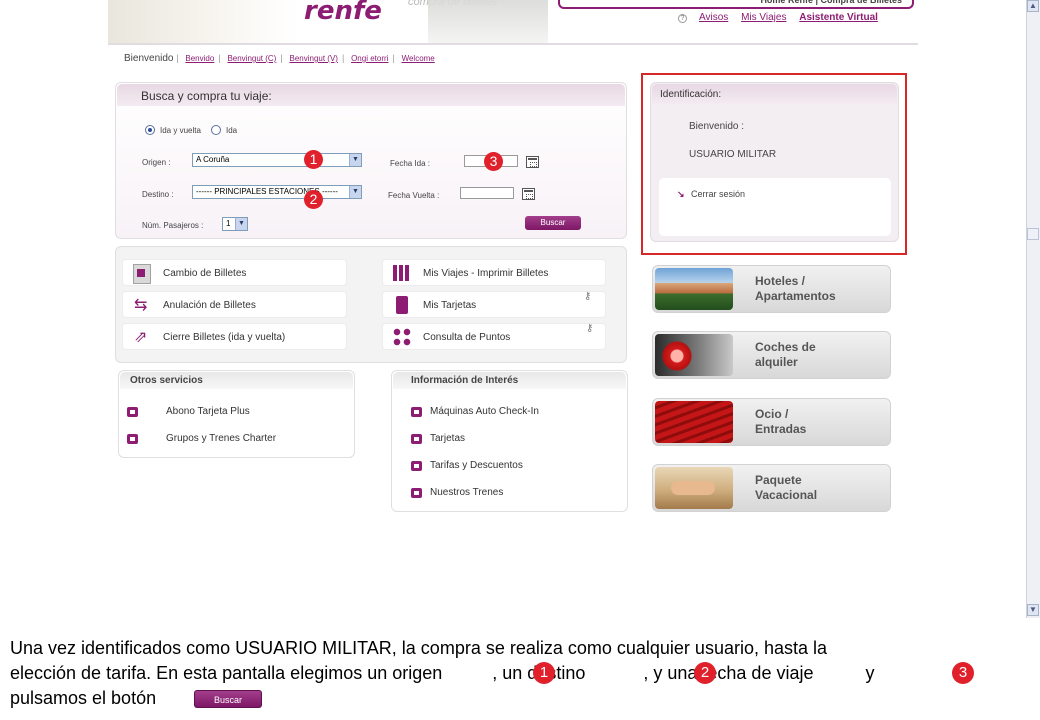 The image size is (1040, 720). Describe the element at coordinates (228, 699) in the screenshot. I see `caption-search-button: Buscar` at that location.